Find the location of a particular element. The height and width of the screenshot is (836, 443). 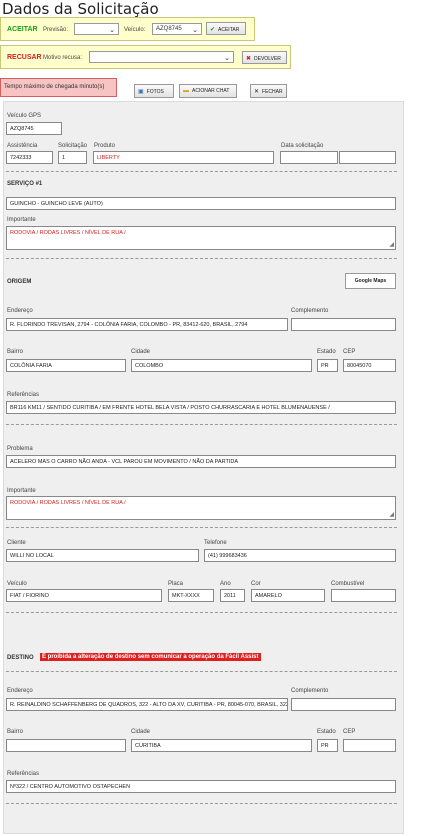

origin-state-label: Estado is located at coordinates (326, 352).